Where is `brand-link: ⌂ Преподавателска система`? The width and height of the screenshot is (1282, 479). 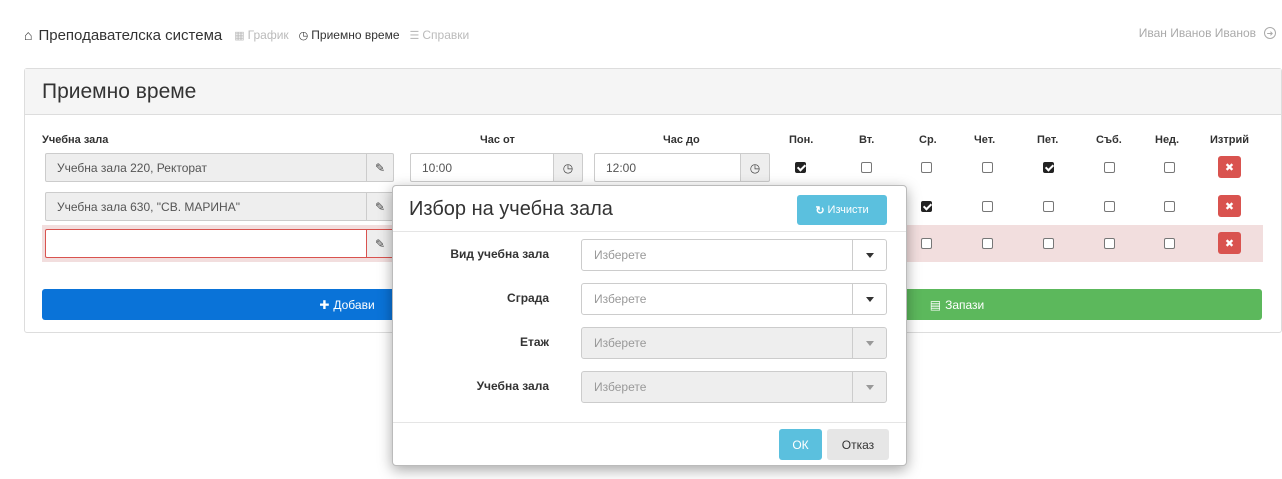 brand-link: ⌂ Преподавателска система is located at coordinates (123, 35).